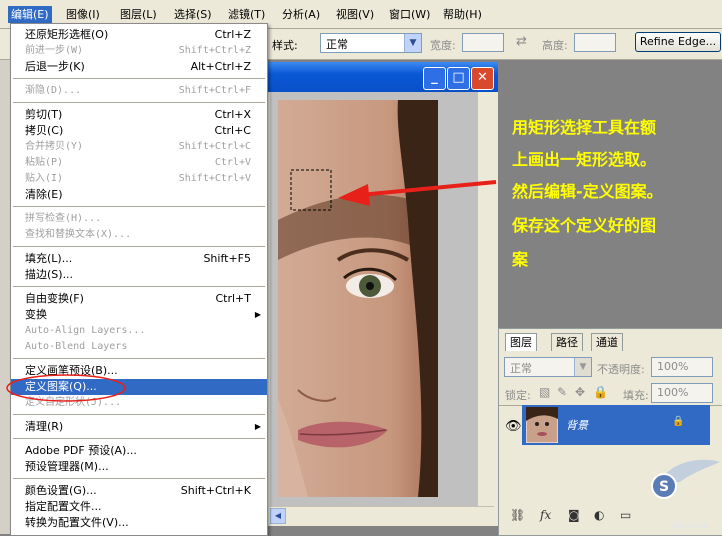  Describe the element at coordinates (544, 392) in the screenshot. I see `lock-transparent-icon: ▧` at that location.